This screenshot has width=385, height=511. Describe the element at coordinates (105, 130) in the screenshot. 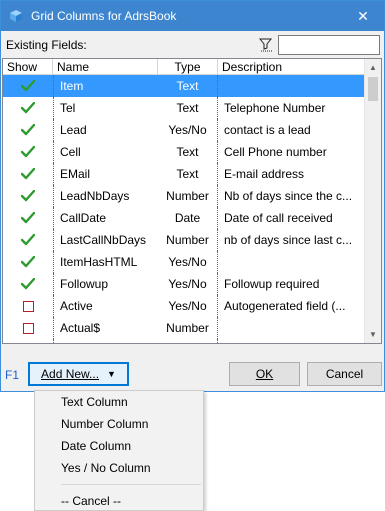

I see `field-name: Lead` at that location.